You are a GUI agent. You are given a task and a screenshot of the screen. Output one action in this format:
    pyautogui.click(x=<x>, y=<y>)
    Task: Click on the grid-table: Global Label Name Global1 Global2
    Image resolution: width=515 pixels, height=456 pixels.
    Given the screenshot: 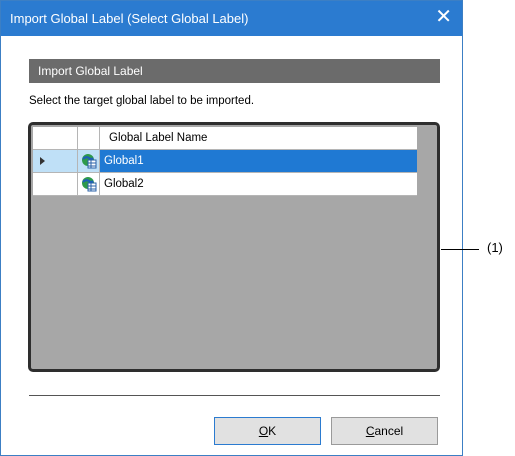 What is the action you would take?
    pyautogui.click(x=225, y=161)
    